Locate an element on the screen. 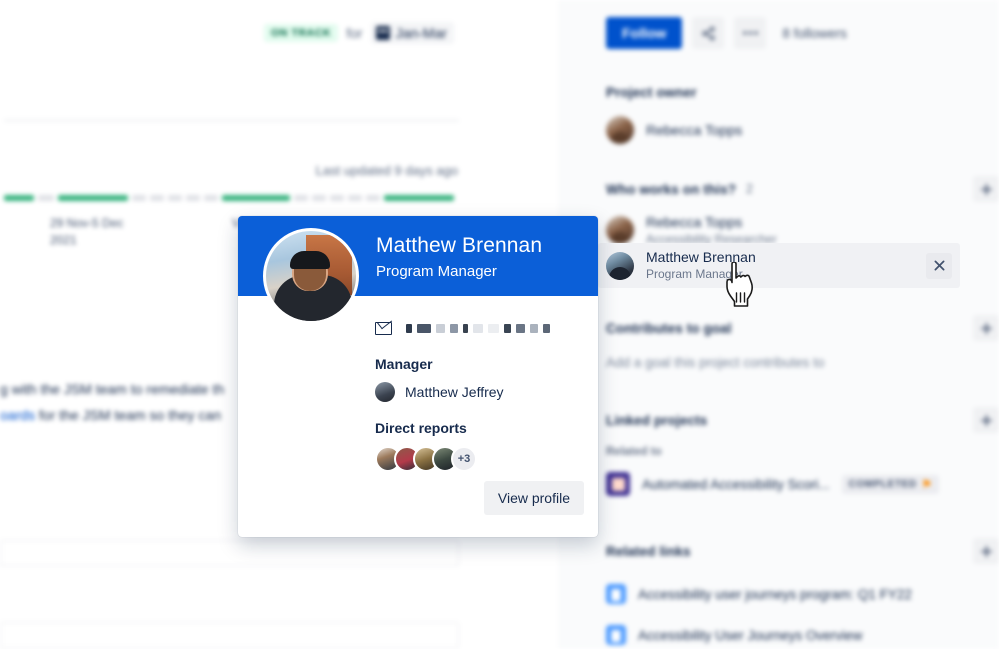 The width and height of the screenshot is (999, 649). project-icon is located at coordinates (618, 484).